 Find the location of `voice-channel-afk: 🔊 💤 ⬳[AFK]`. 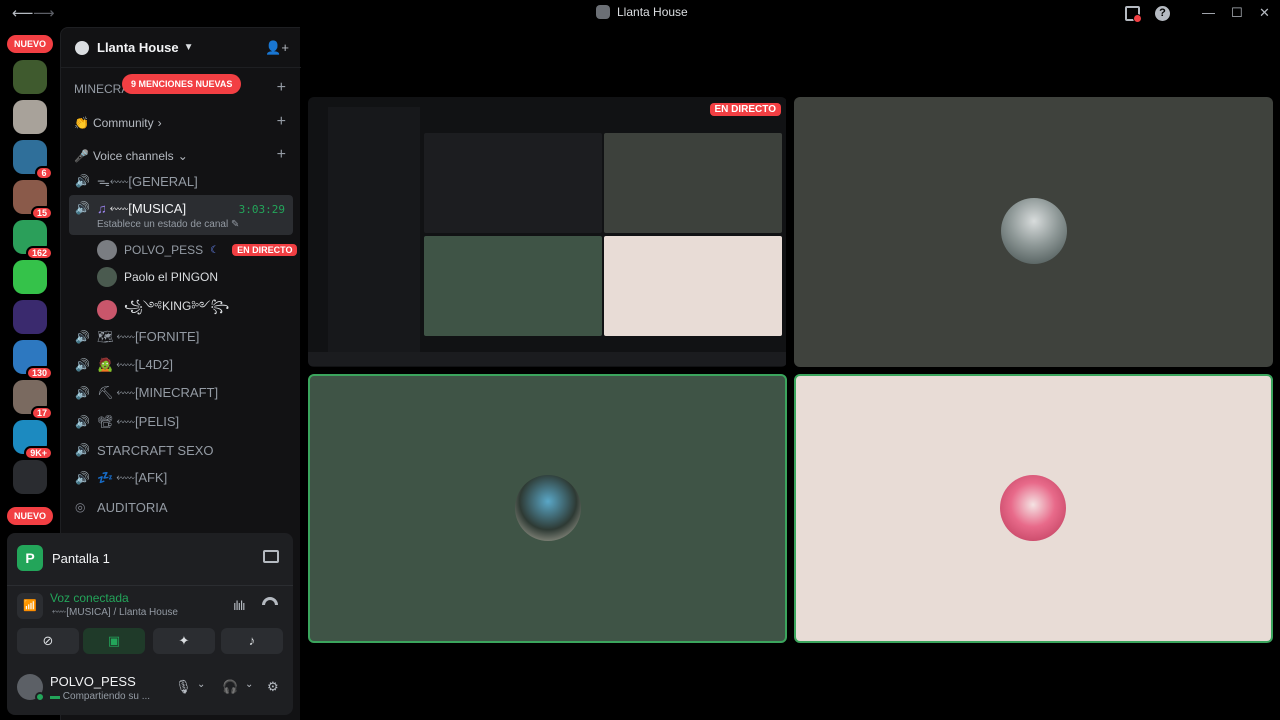

voice-channel-afk: 🔊 💤 ⬳[AFK] is located at coordinates (181, 478).